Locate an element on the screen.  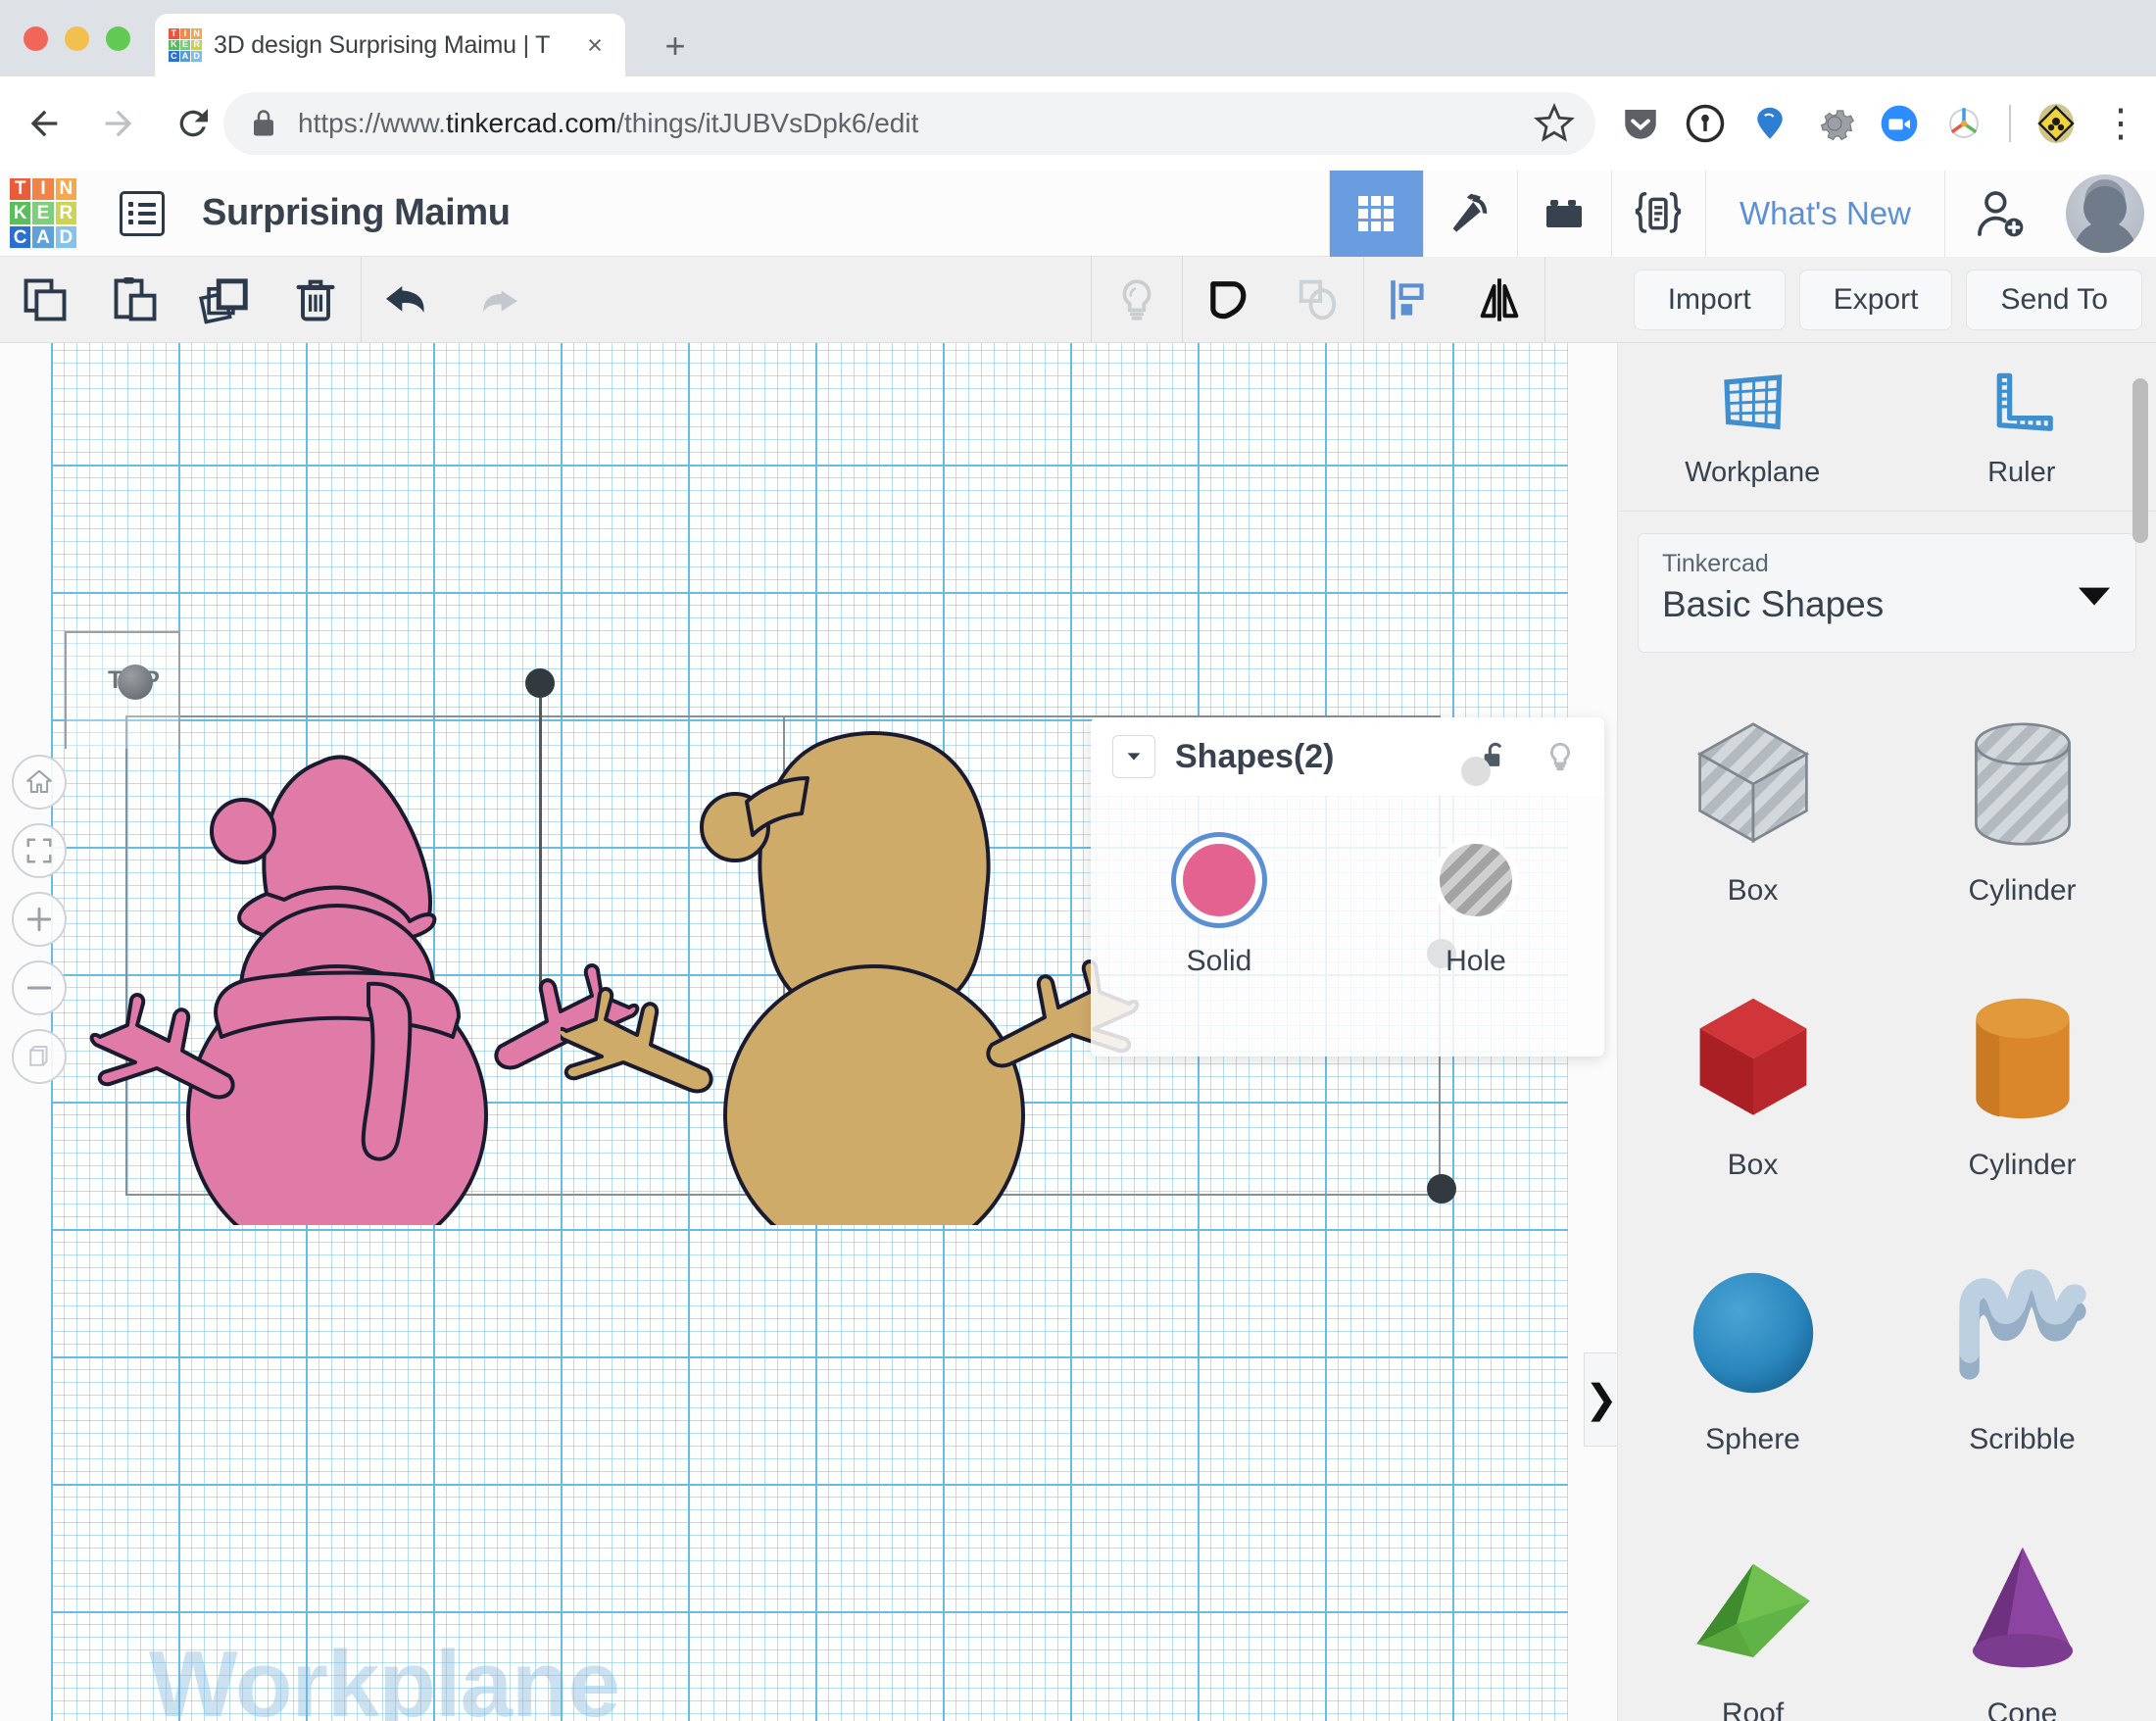
solid-mode-label: Solid is located at coordinates (1219, 961).